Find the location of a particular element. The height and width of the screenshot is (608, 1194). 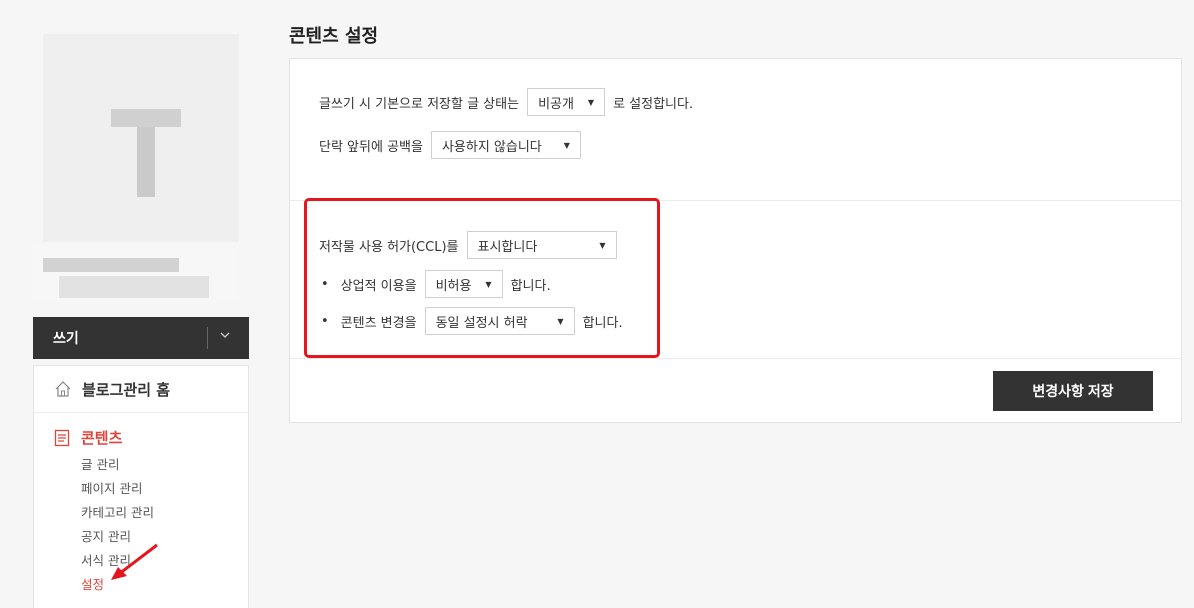

sidebar-item-content-label: 콘텐츠 is located at coordinates (102, 438).